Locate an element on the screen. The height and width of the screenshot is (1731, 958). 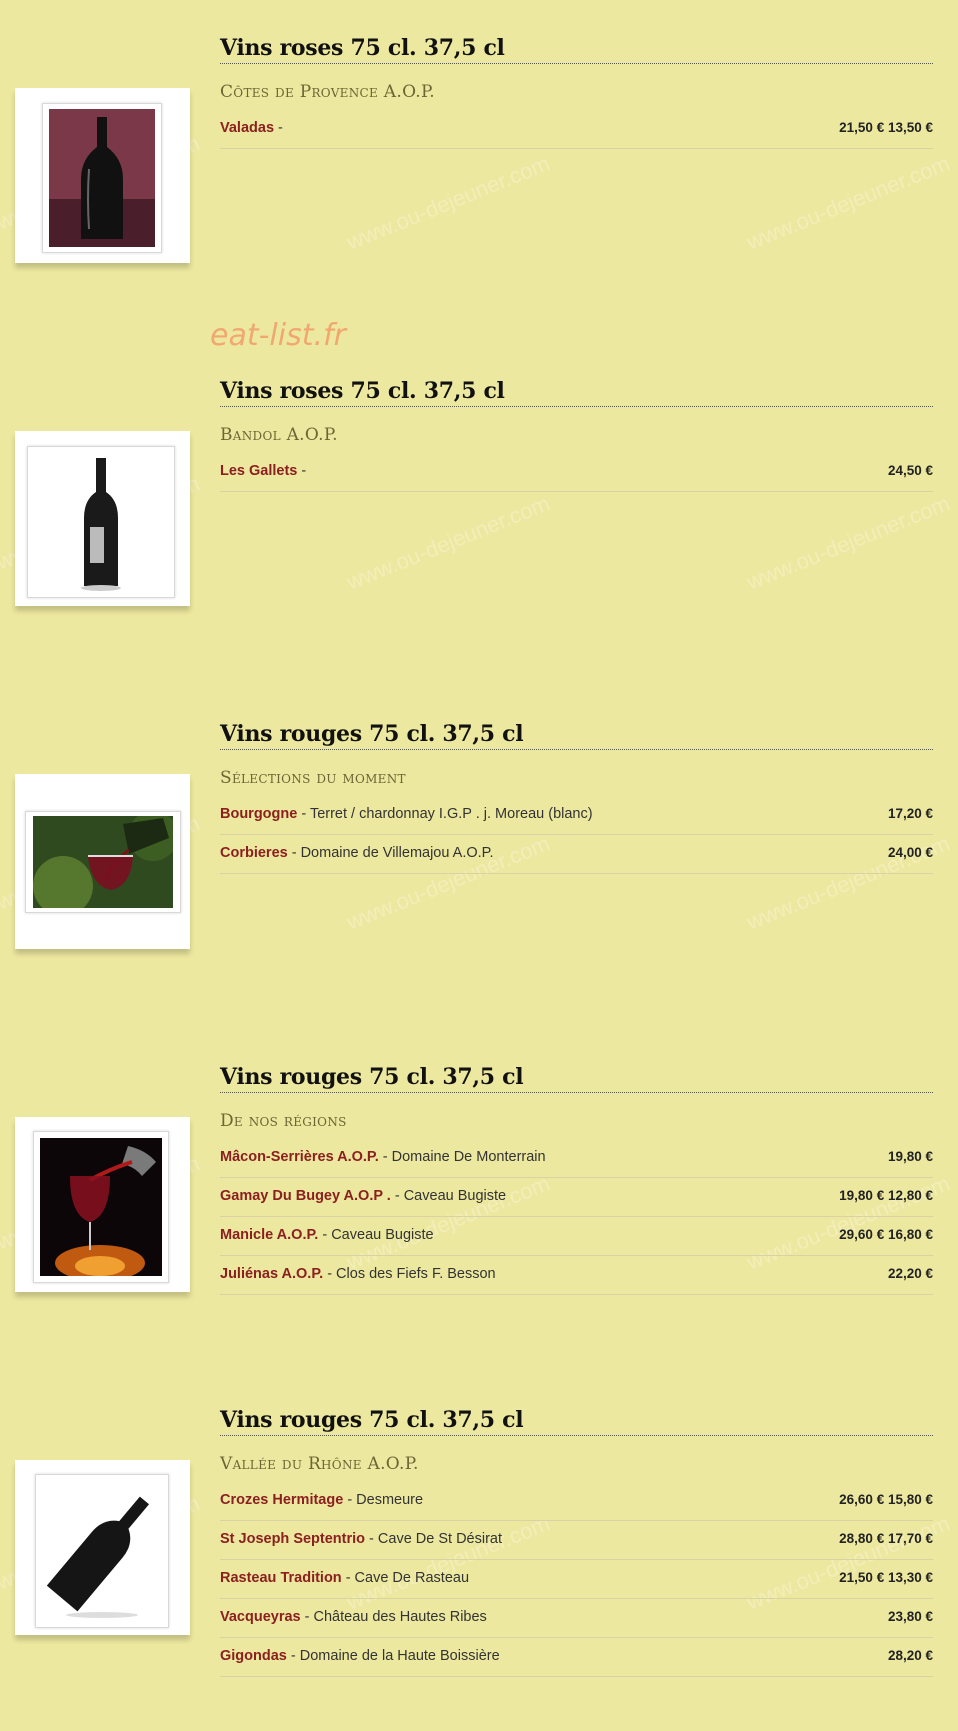
section-subtitle: Vallée du Rhône A.O.P. is located at coordinates (319, 1464).